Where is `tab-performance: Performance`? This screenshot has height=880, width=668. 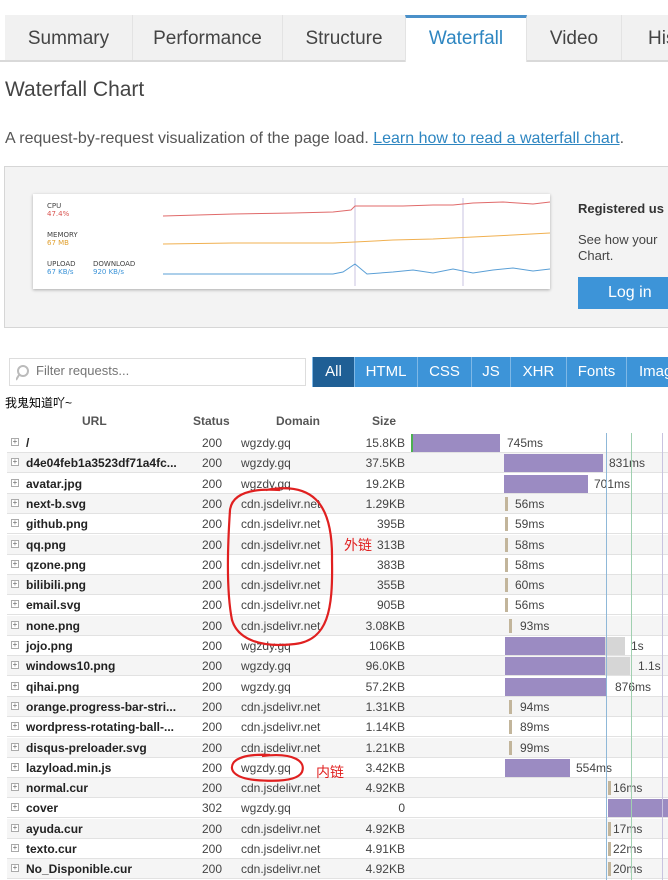
tab-performance: Performance is located at coordinates (208, 37).